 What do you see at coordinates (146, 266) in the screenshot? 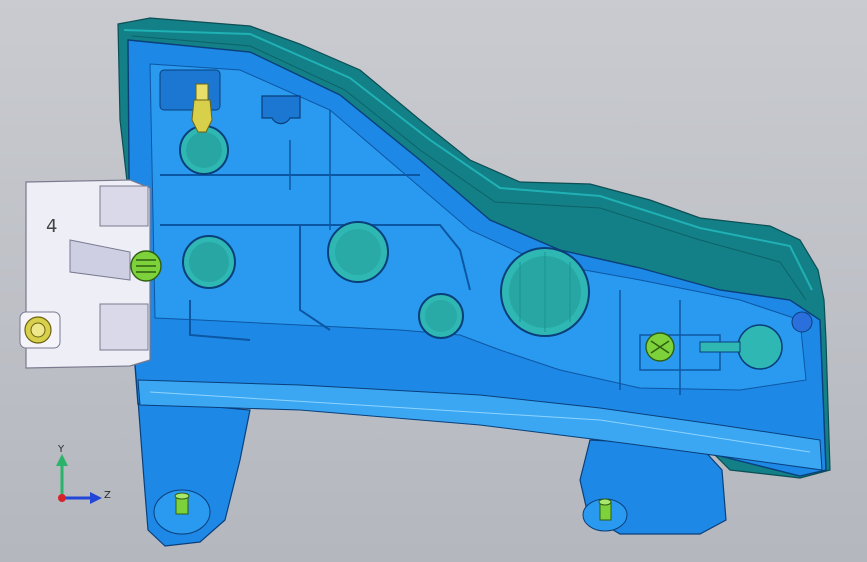
I see `clip-icon` at bounding box center [146, 266].